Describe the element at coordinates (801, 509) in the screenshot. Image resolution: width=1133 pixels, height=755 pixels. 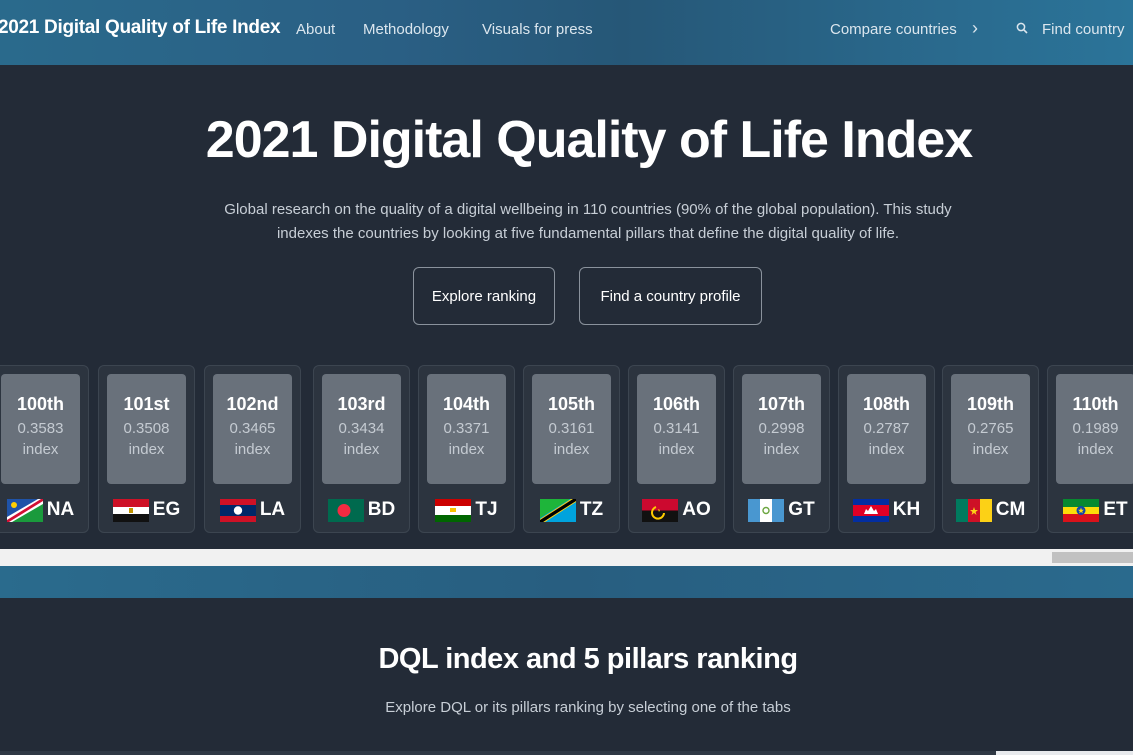
I see `country-code: GT` at that location.